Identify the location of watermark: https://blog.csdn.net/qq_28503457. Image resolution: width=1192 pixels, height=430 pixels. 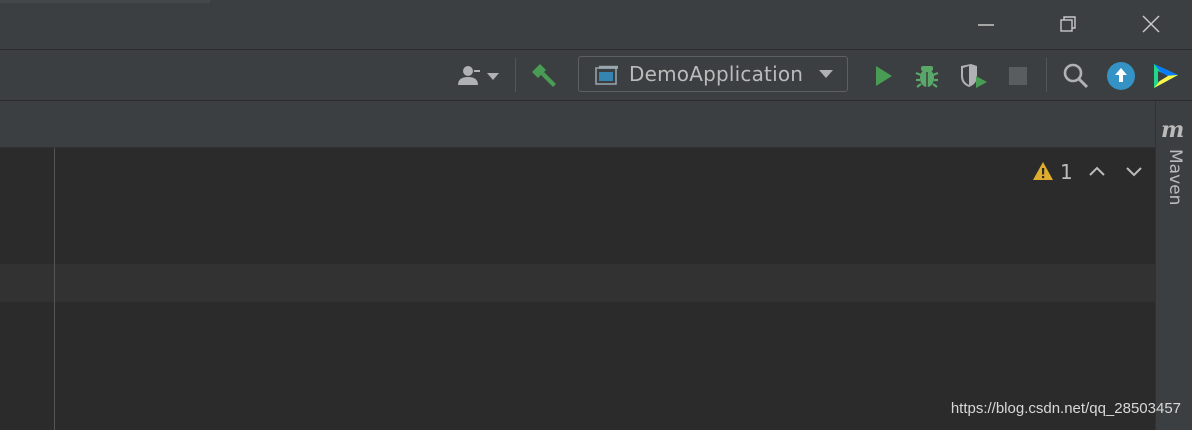
(1065, 408).